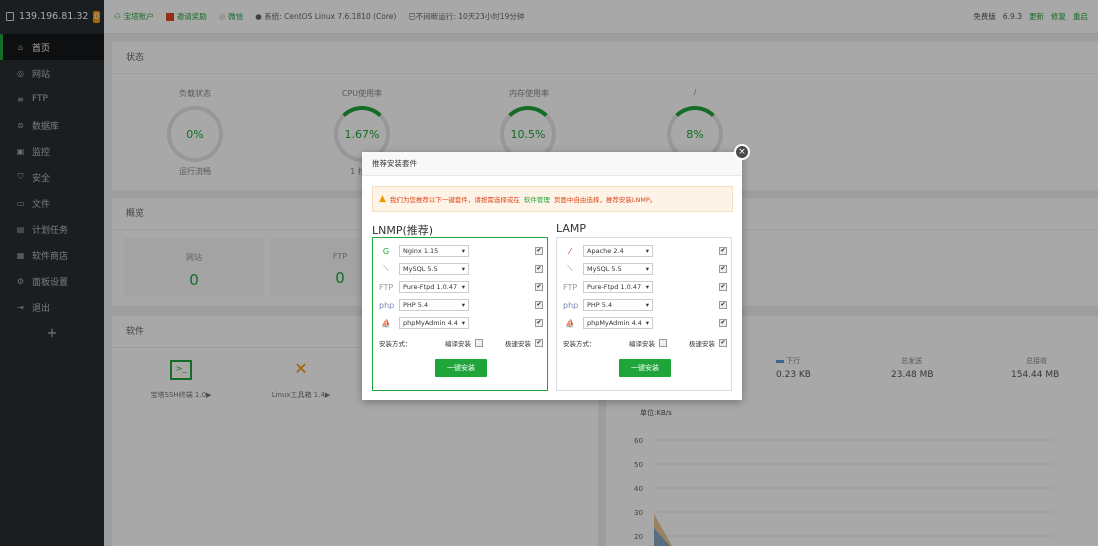  I want to click on lnmp-install-method: 安装方式： 编译安装 极速安装 ✔, so click(461, 343).